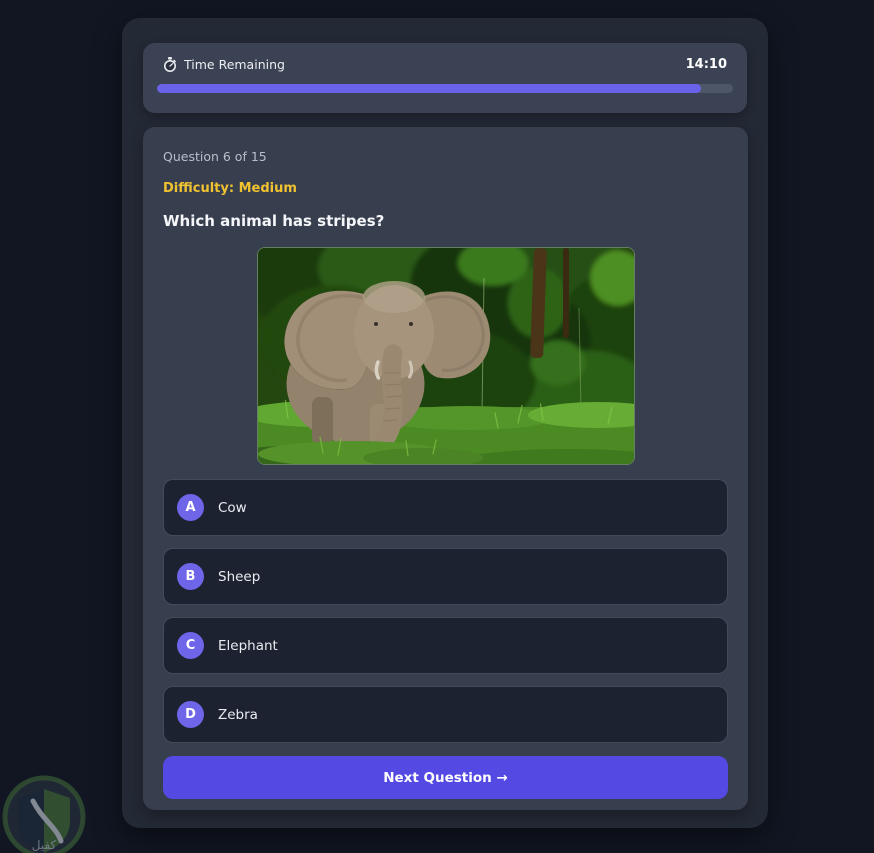 Image resolution: width=874 pixels, height=853 pixels. Describe the element at coordinates (230, 188) in the screenshot. I see `difficulty-label: Difficulty: Medium` at that location.